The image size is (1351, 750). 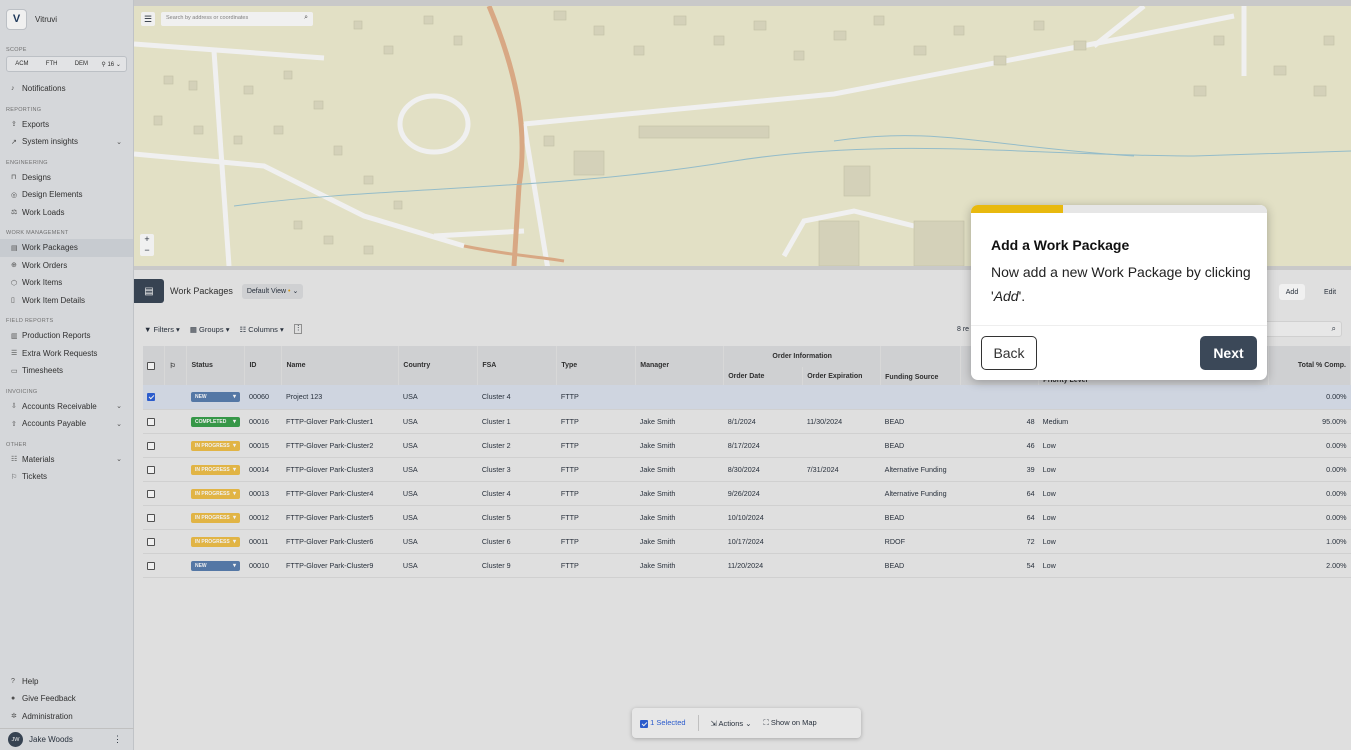 What do you see at coordinates (14, 407) in the screenshot?
I see `receivable-icon: ⇩` at bounding box center [14, 407].